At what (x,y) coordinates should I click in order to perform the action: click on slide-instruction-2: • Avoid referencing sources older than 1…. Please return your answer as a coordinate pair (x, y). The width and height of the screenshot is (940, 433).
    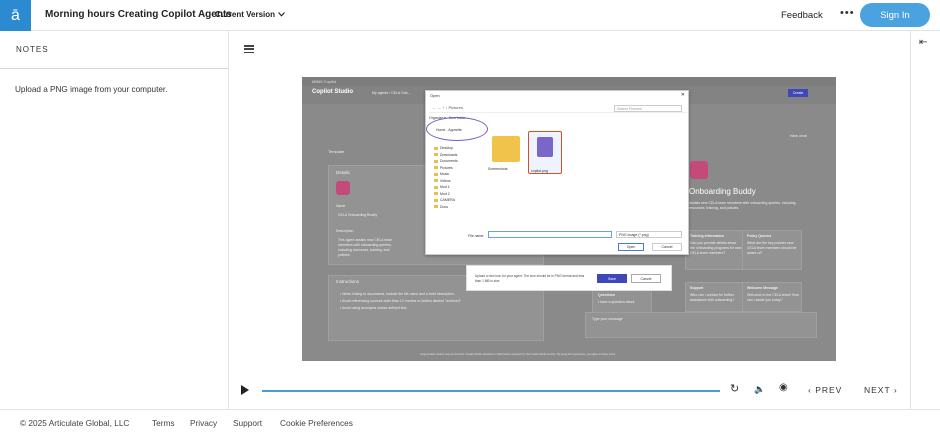
    Looking at the image, I should click on (401, 301).